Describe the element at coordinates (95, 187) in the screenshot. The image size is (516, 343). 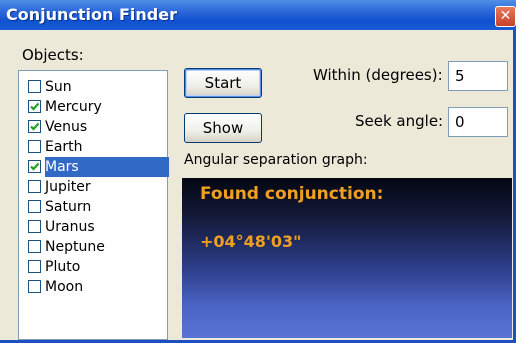
I see `list-item-jupiter: Jupiter` at that location.